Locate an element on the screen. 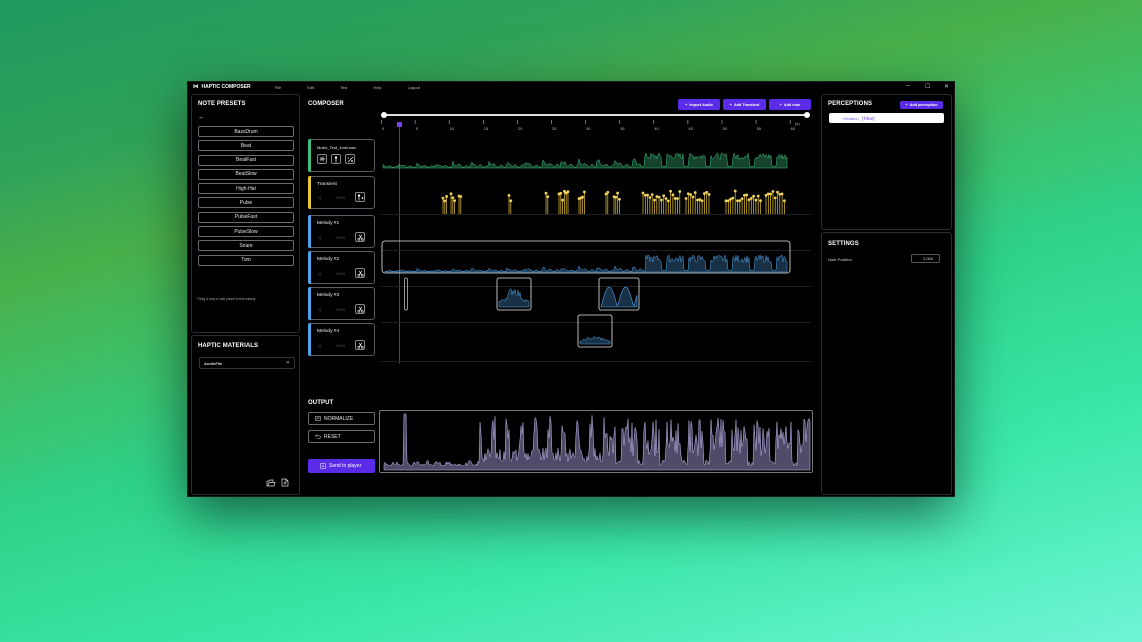 The height and width of the screenshot is (642, 1142). add-transient-button: + Add Transient is located at coordinates (744, 104).